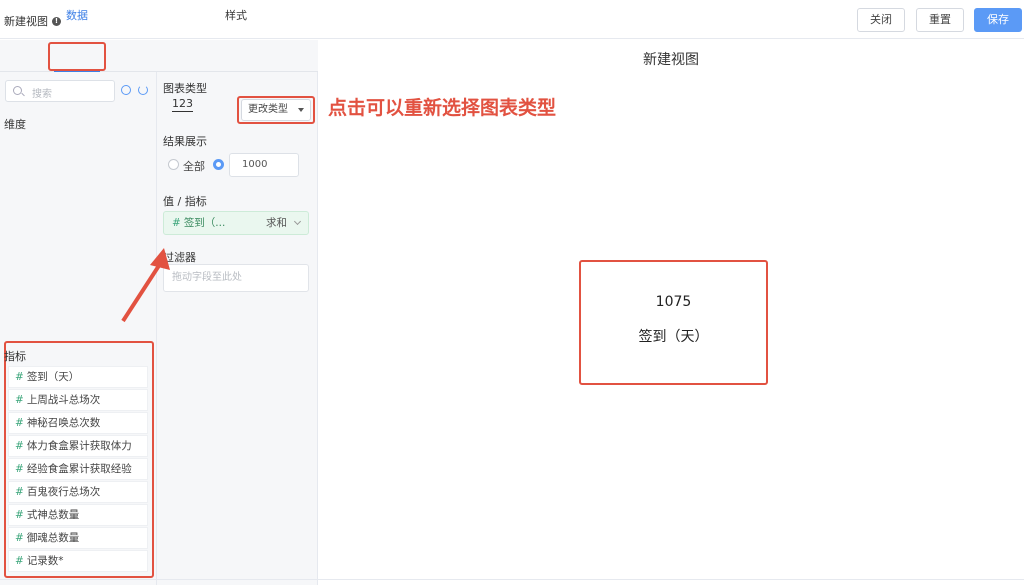 The width and height of the screenshot is (1024, 585). I want to click on bottom-divider, so click(512, 582).